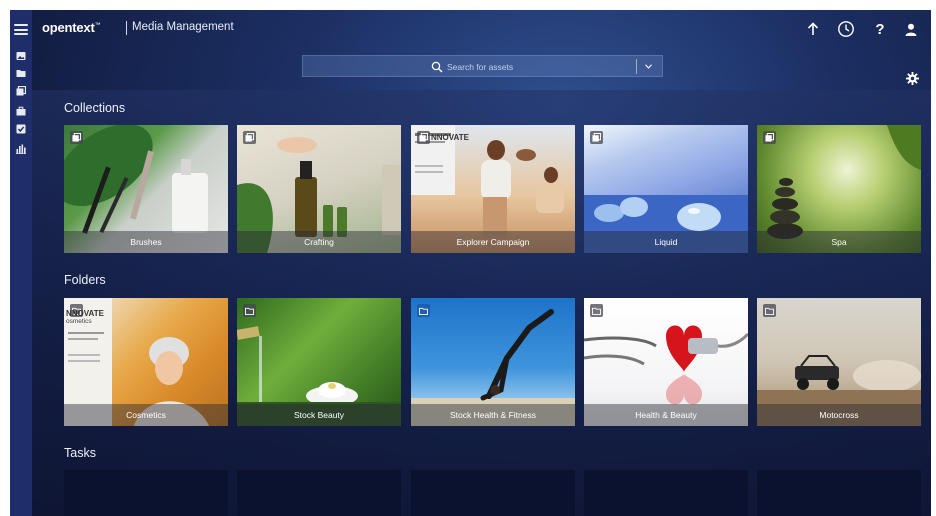  Describe the element at coordinates (21, 263) in the screenshot. I see `left-rail` at that location.